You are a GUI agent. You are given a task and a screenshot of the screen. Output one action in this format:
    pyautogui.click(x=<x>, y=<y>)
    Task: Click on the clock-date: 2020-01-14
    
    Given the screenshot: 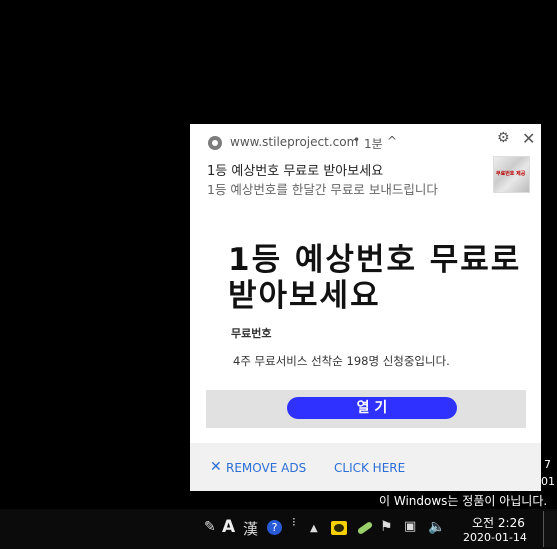 What is the action you would take?
    pyautogui.click(x=495, y=537)
    